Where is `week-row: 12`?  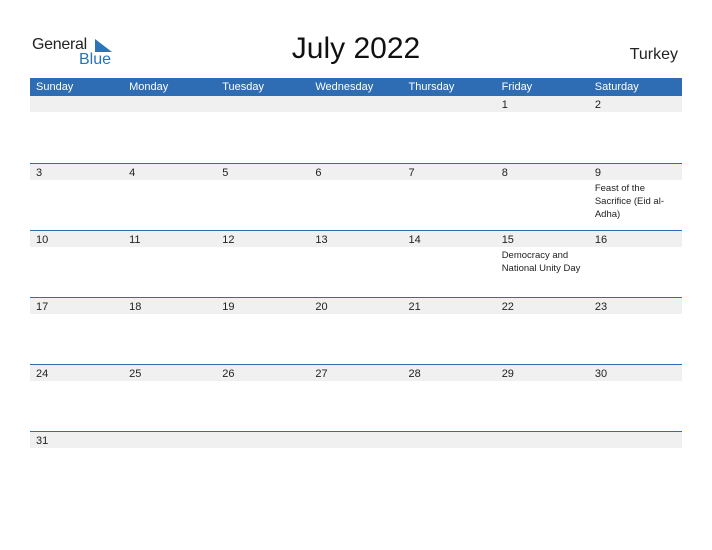
week-row: 12 is located at coordinates (356, 129).